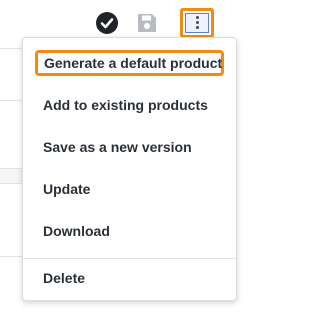 The width and height of the screenshot is (320, 313). What do you see at coordinates (125, 105) in the screenshot?
I see `menu-item-add-to-existing-products: Add to existing products` at bounding box center [125, 105].